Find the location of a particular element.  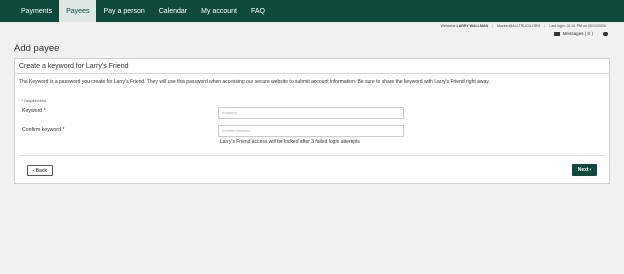

next-button: Next › is located at coordinates (584, 170).